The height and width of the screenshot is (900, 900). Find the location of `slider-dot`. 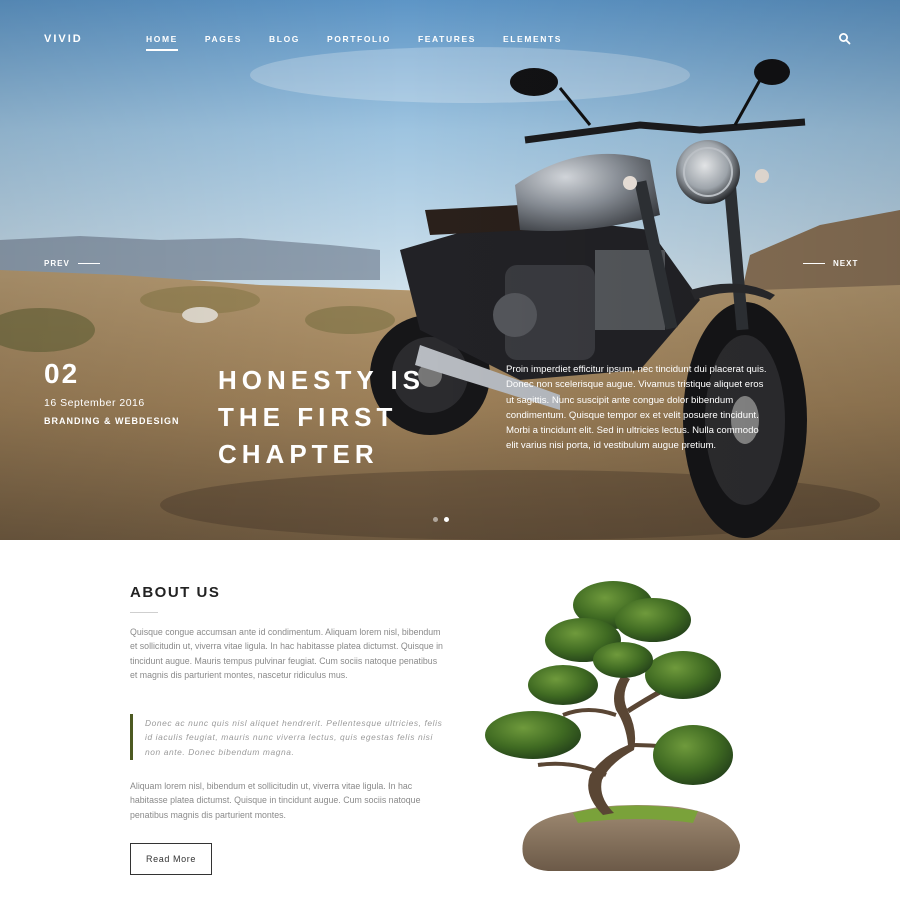

slider-dot is located at coordinates (435, 519).